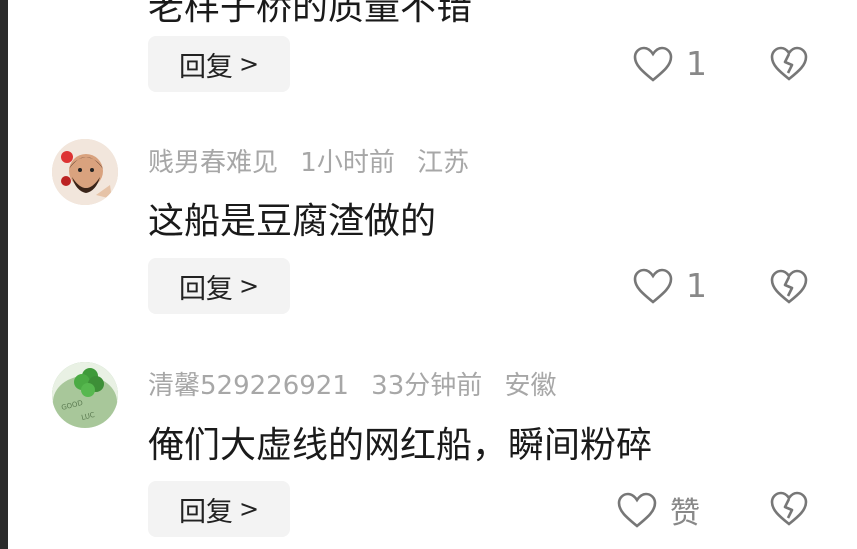 The width and height of the screenshot is (857, 549). What do you see at coordinates (292, 221) in the screenshot?
I see `comment-text: 这船是豆腐渣做的` at bounding box center [292, 221].